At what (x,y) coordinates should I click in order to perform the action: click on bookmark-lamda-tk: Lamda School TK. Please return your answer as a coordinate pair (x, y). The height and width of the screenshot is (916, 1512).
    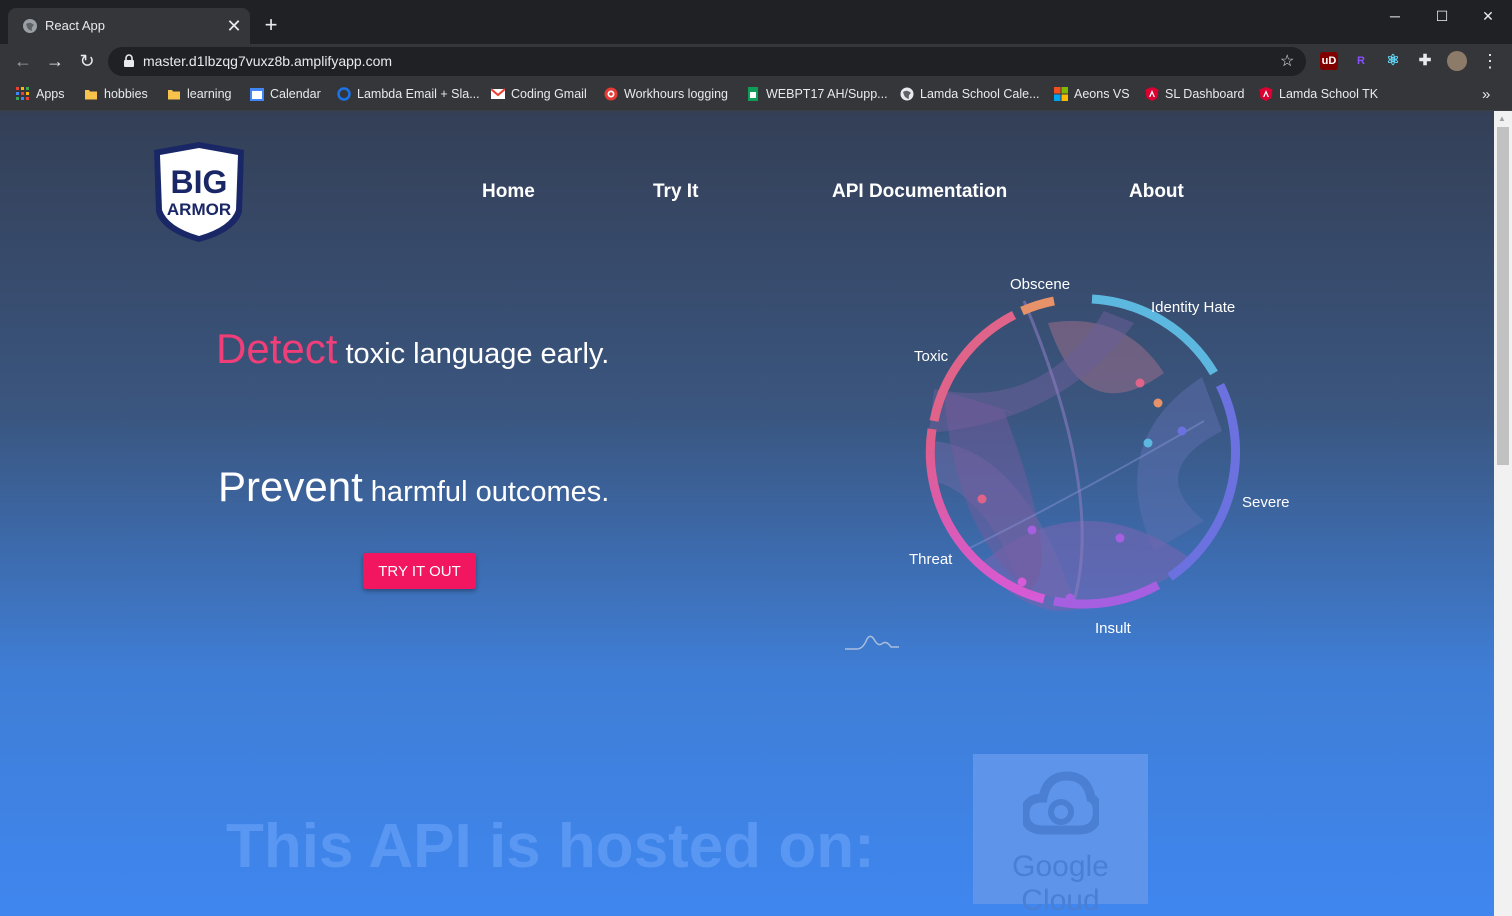
    Looking at the image, I should click on (1318, 94).